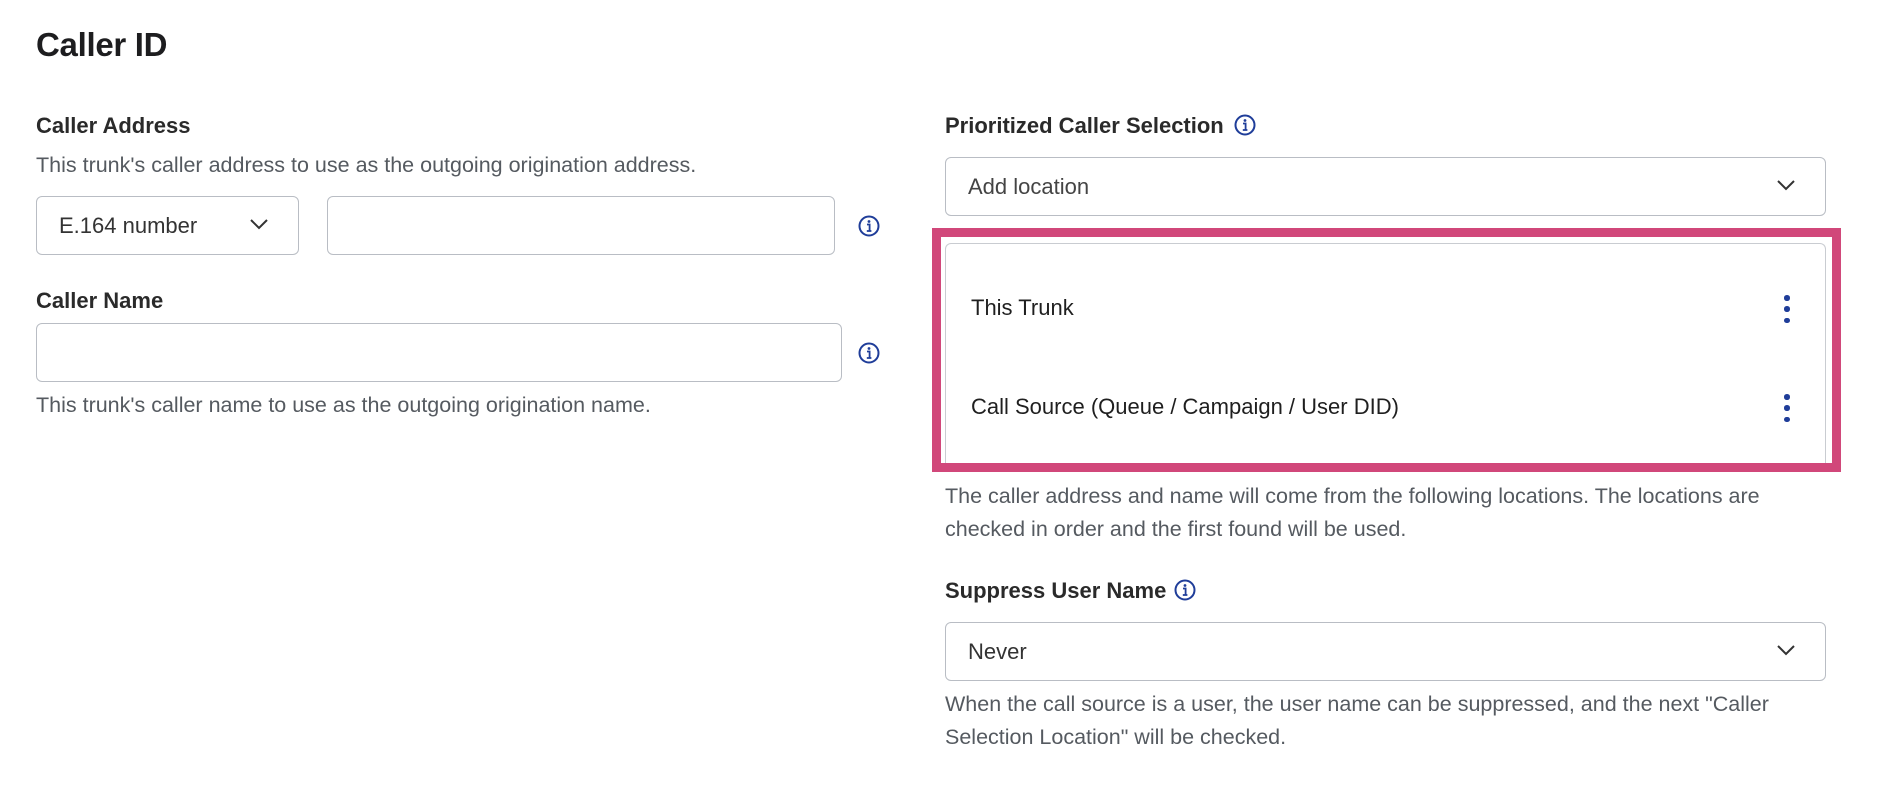  I want to click on caller-address-input, so click(581, 225).